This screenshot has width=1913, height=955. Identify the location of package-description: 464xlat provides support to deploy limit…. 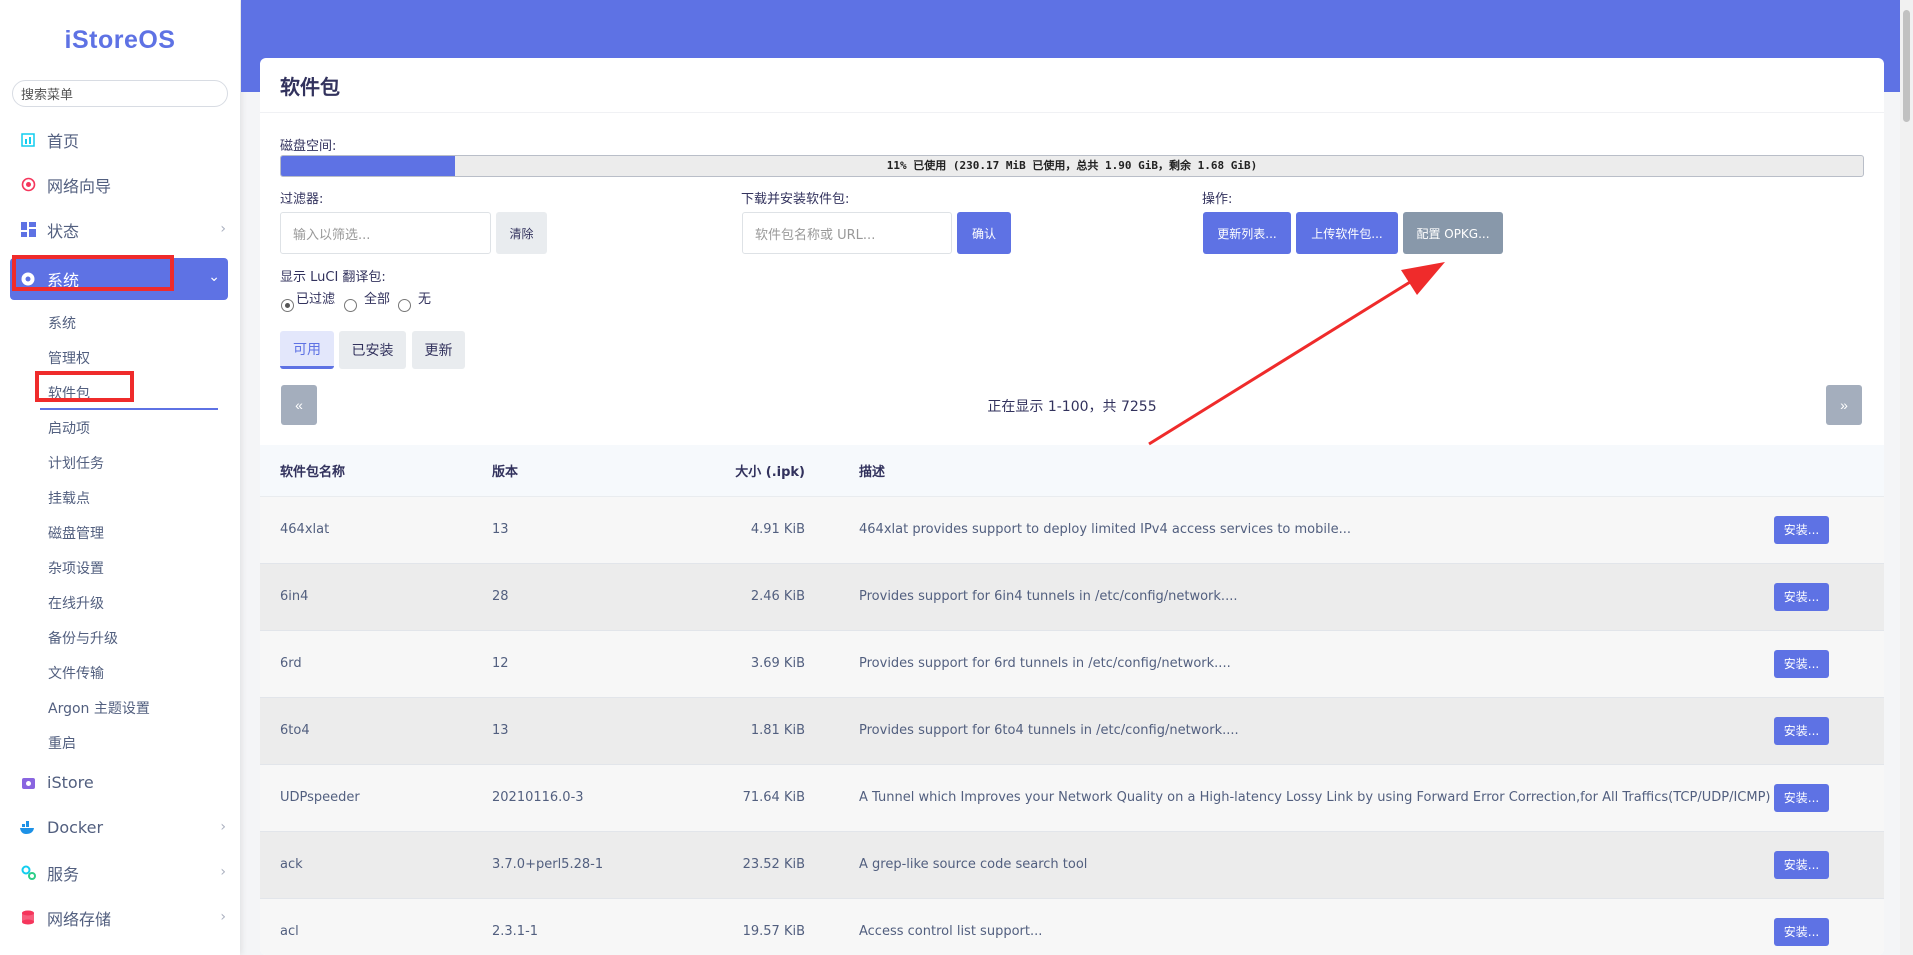
(1299, 530).